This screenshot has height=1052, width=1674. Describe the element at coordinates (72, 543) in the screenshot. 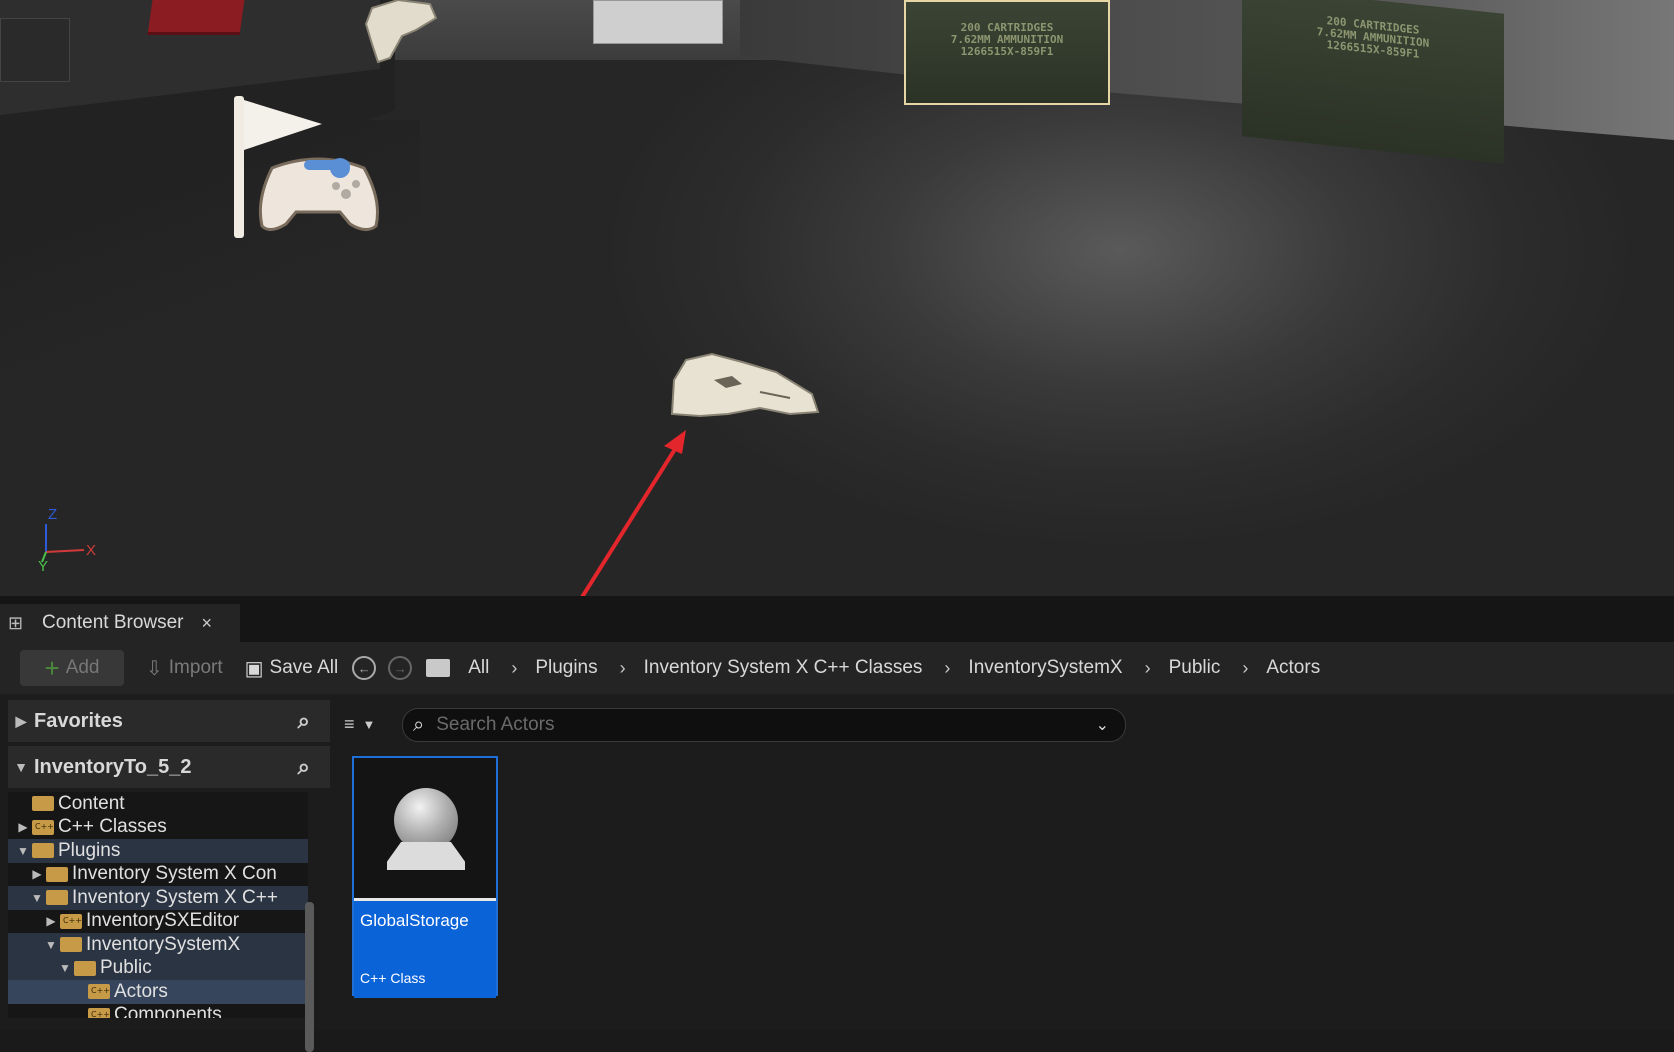

I see `axis-gizmo: Z X Y` at that location.